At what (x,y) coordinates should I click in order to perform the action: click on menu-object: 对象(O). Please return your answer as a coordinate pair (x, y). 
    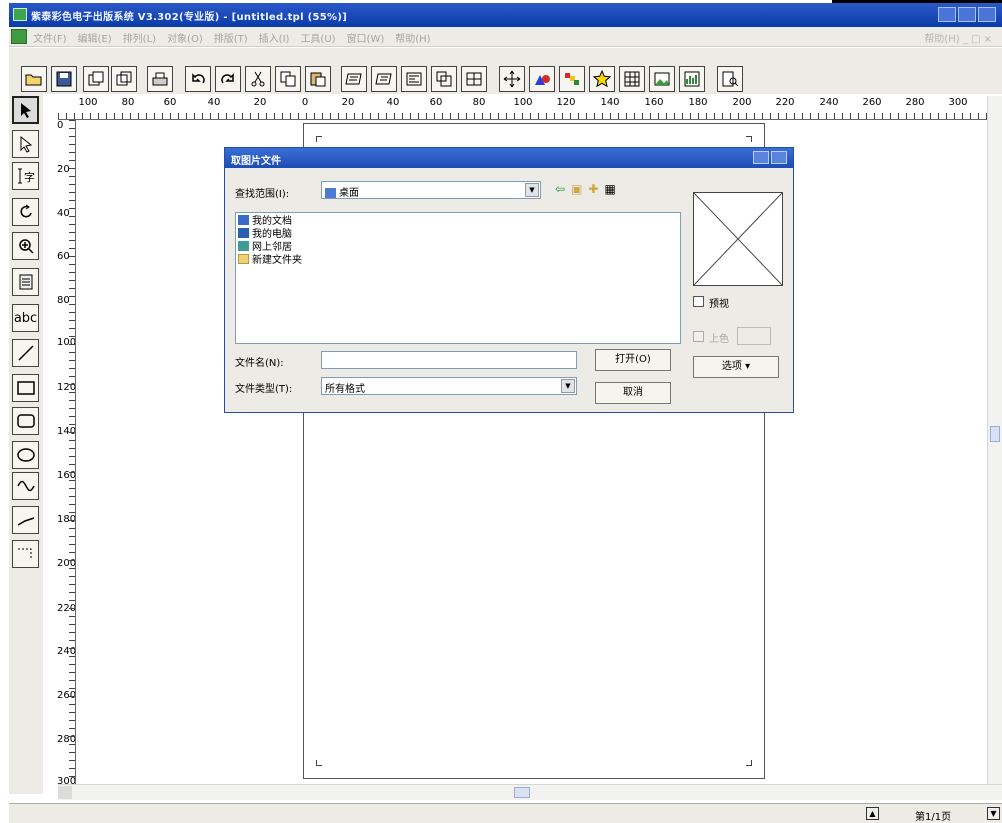
    Looking at the image, I should click on (185, 37).